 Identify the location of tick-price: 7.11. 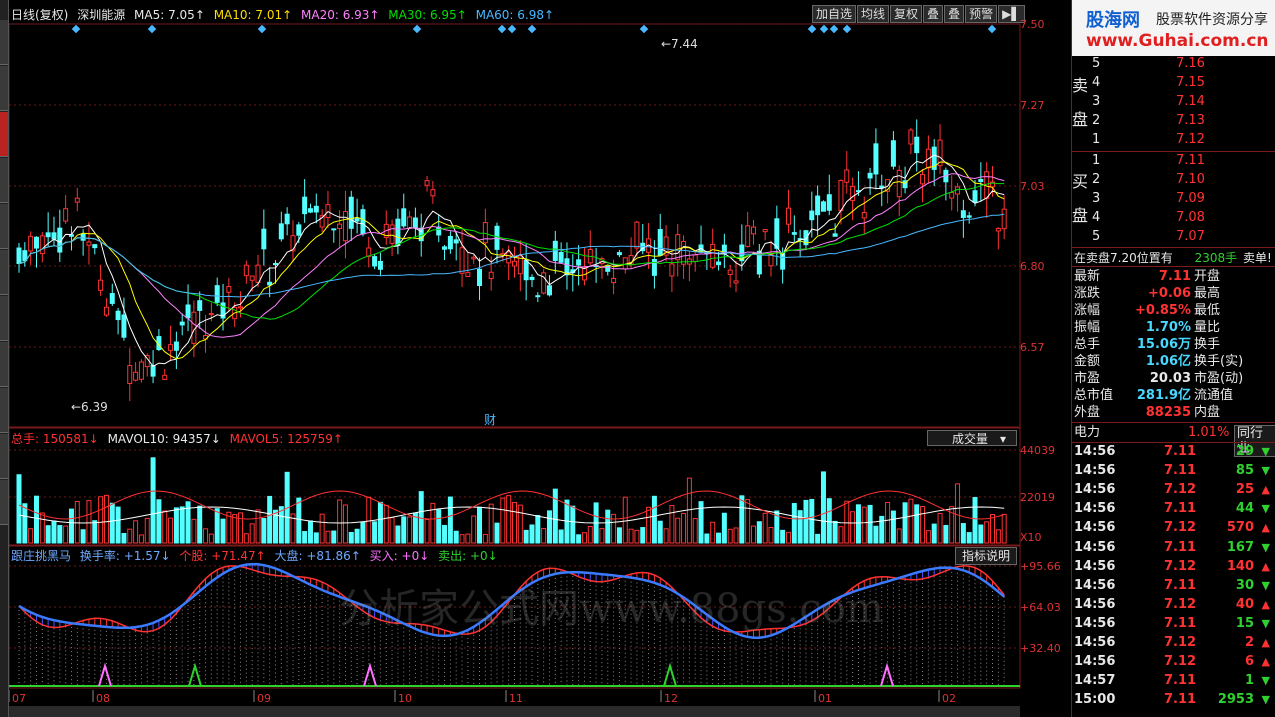
(1180, 547).